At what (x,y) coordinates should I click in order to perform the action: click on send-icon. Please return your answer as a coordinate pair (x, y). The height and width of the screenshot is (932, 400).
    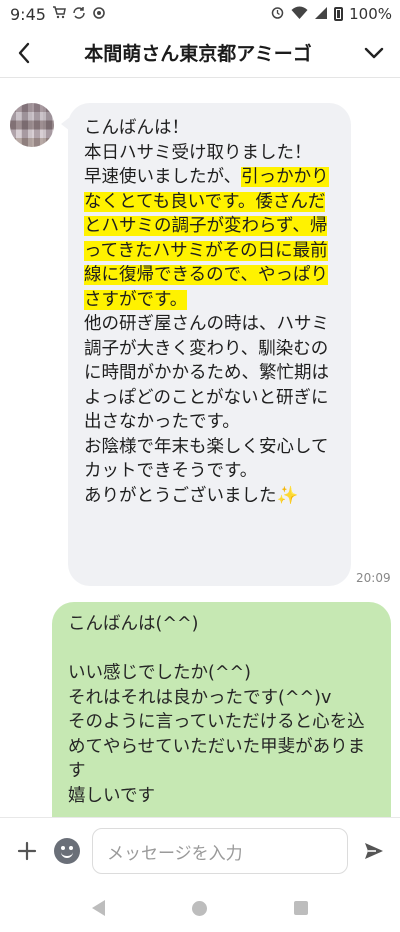
    Looking at the image, I should click on (374, 851).